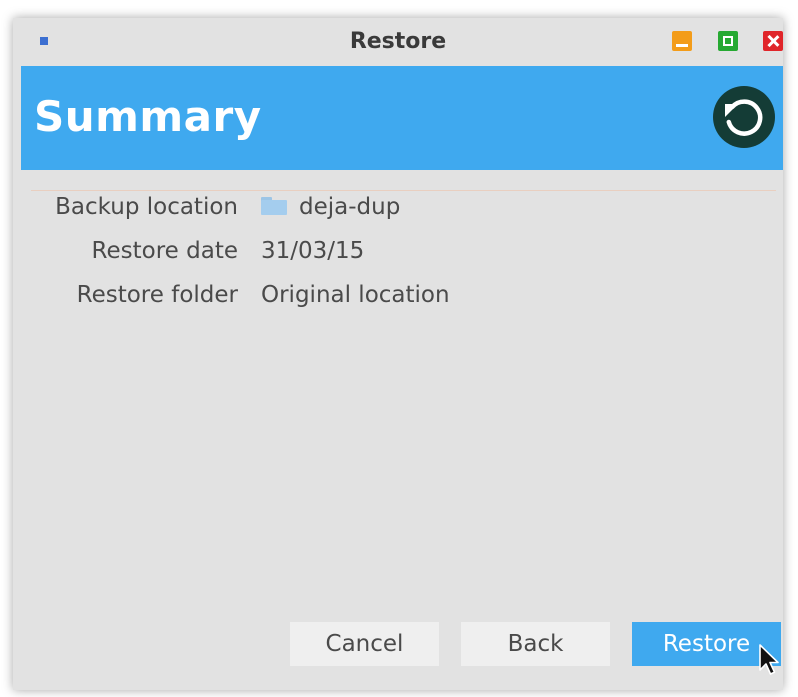  I want to click on restore-folder-value: Original location, so click(355, 295).